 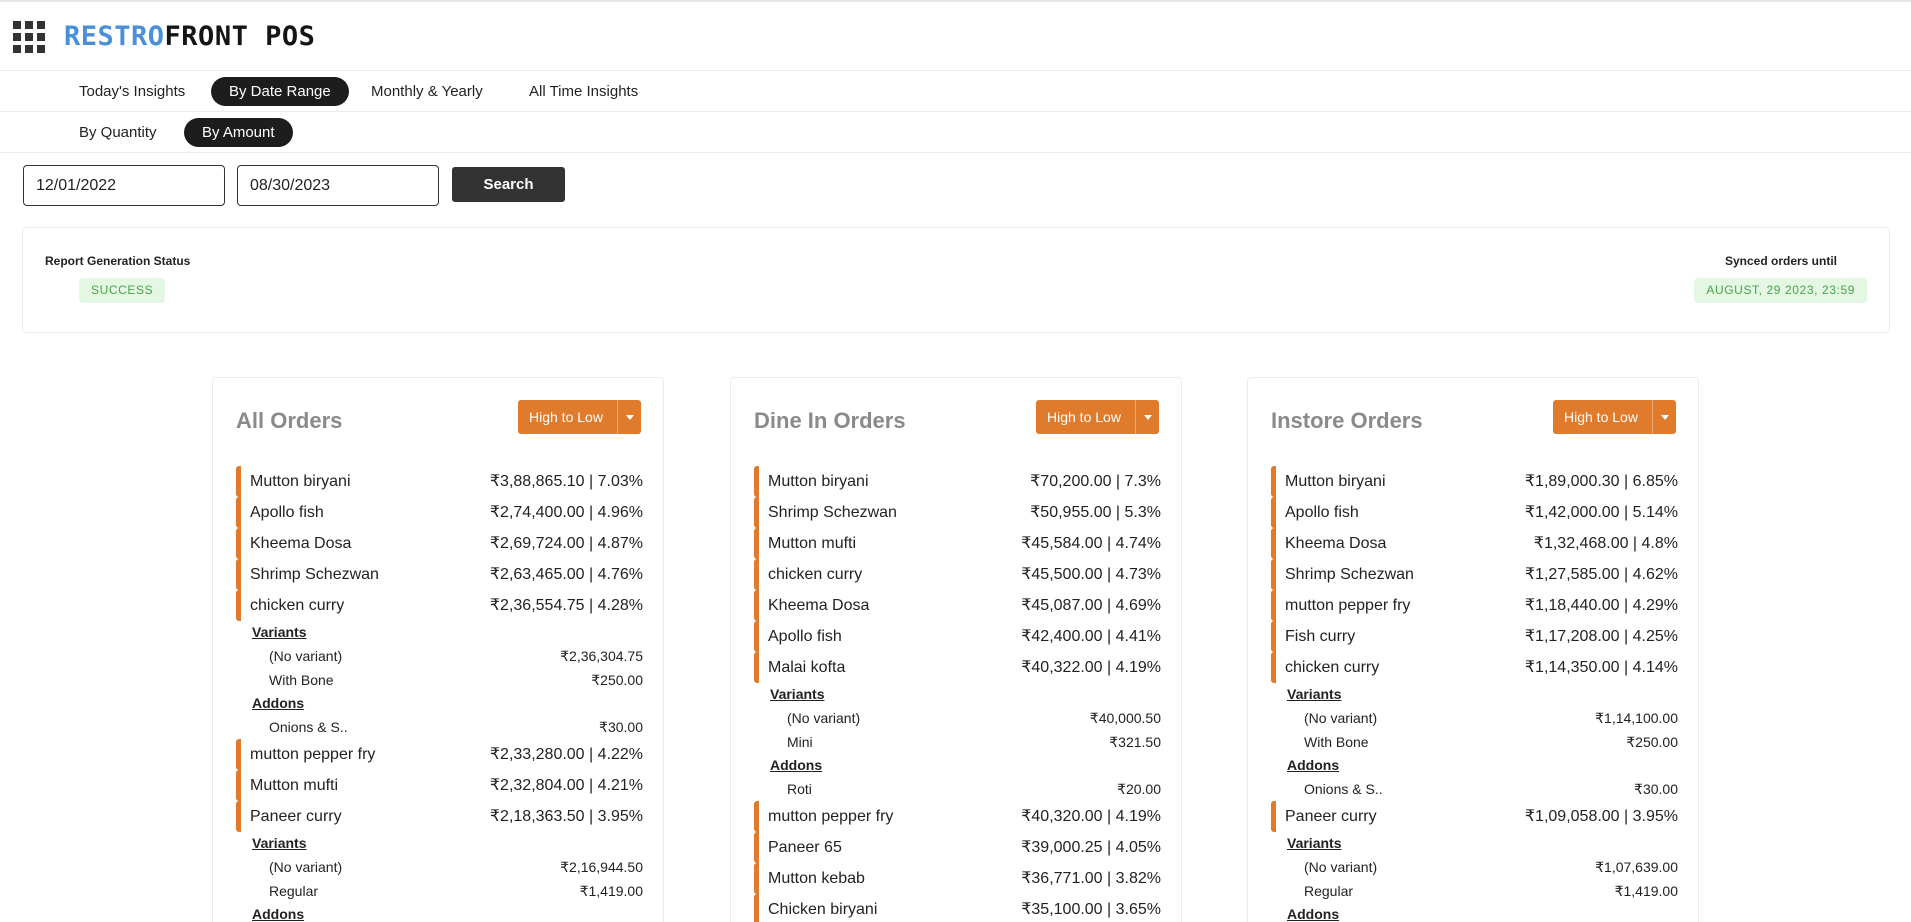 I want to click on sub-item-amount: ₹1,07,639.00, so click(x=1636, y=867).